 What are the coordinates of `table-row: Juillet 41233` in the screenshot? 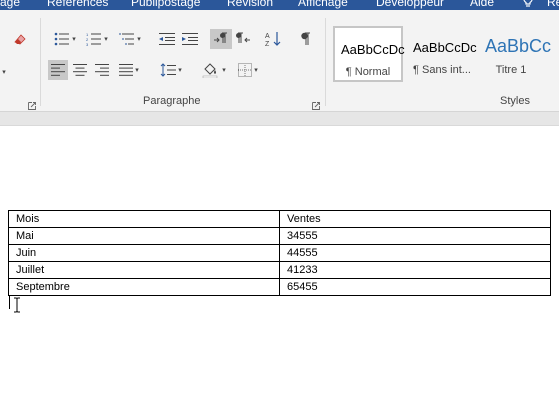 It's located at (279, 270).